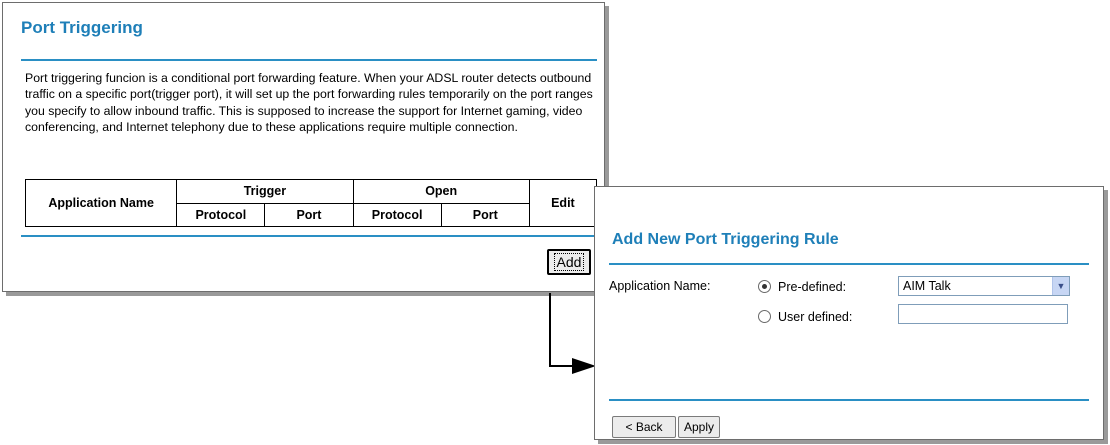 Image resolution: width=1110 pixels, height=445 pixels. I want to click on back-button-label: < Back, so click(644, 427).